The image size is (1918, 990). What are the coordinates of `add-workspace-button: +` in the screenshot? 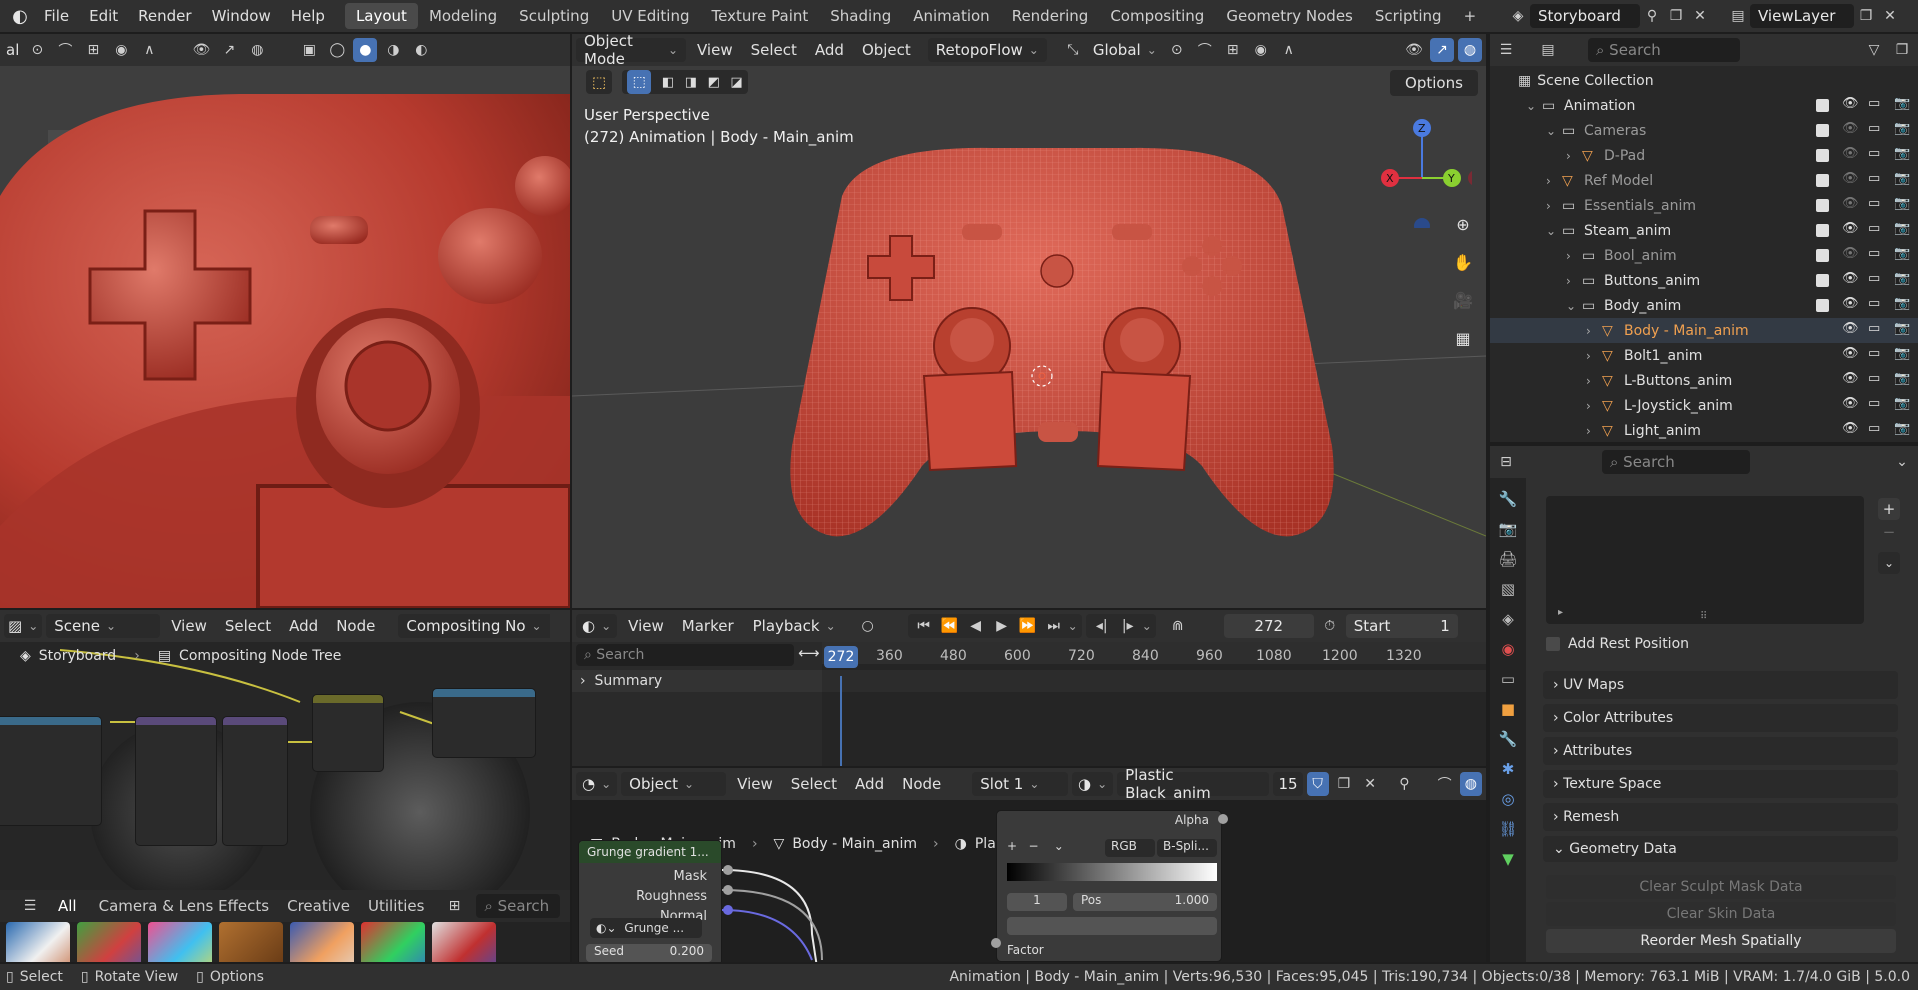 It's located at (1470, 16).